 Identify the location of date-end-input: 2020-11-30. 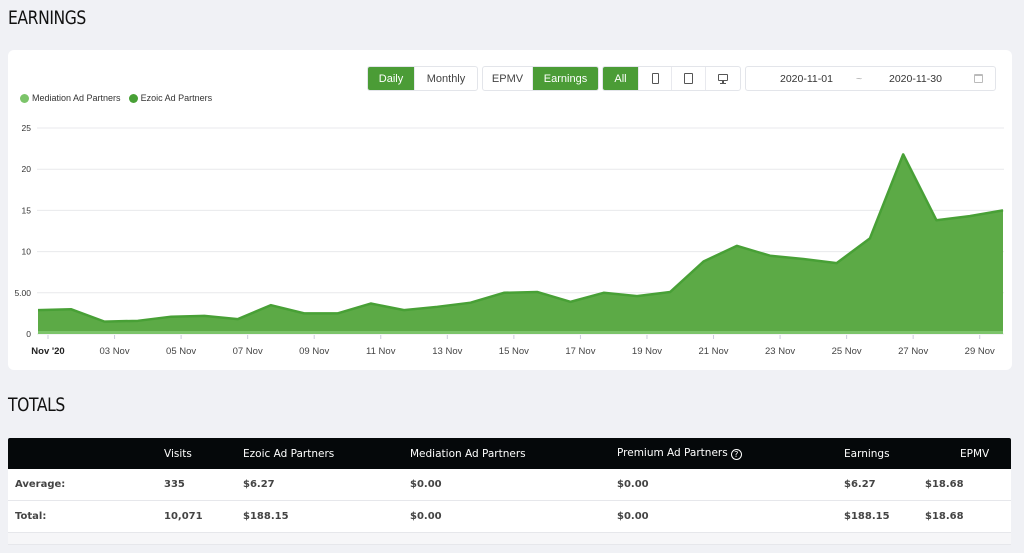
(915, 79).